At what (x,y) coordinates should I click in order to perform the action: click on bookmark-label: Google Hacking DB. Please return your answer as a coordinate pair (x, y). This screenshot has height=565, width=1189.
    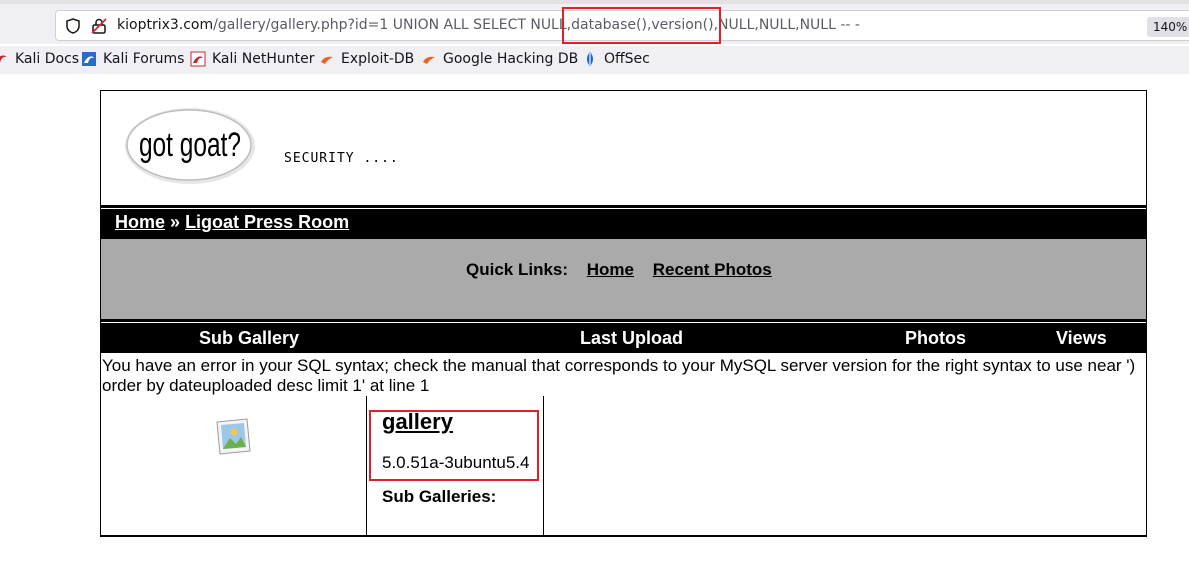
    Looking at the image, I should click on (511, 59).